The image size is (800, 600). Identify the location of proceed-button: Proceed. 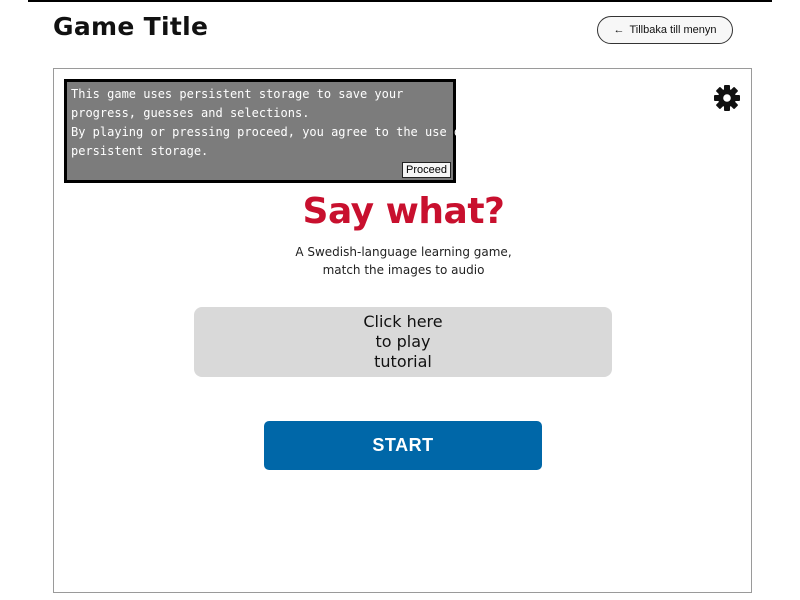
(426, 170).